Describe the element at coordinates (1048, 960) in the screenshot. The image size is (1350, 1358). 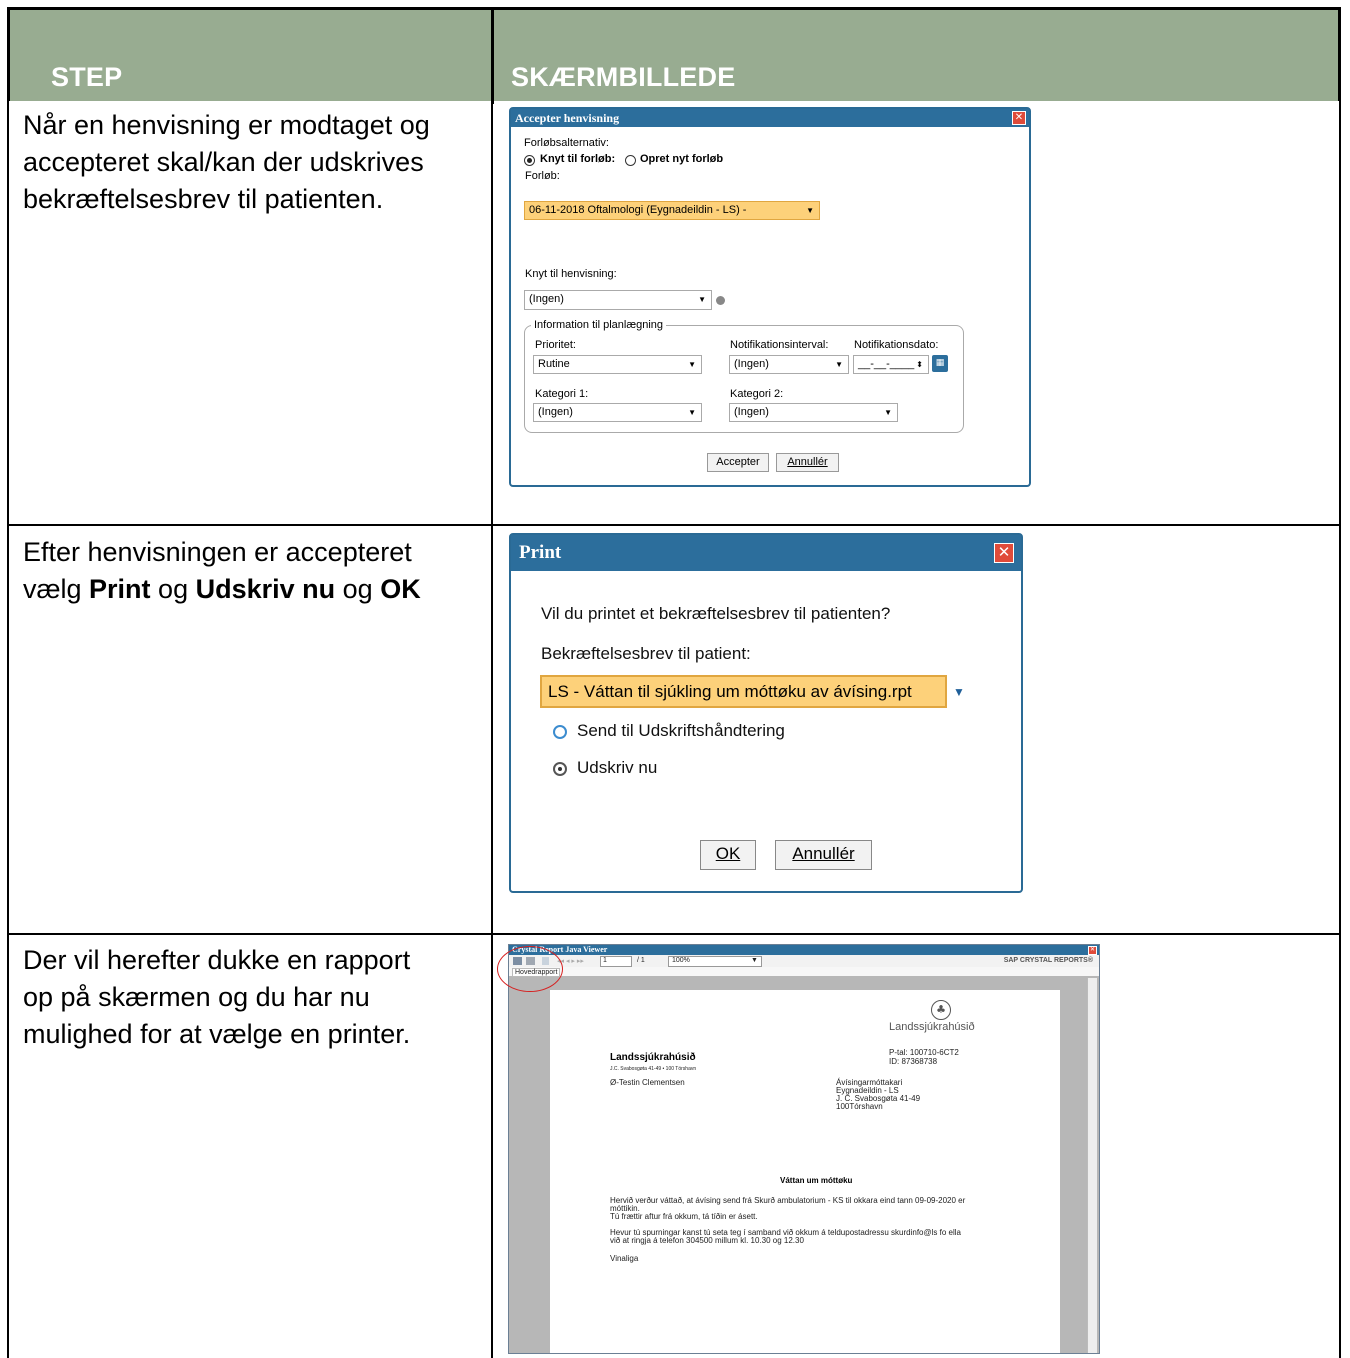
I see `viewer-brand: SAP CRYSTAL REPORTS®` at that location.